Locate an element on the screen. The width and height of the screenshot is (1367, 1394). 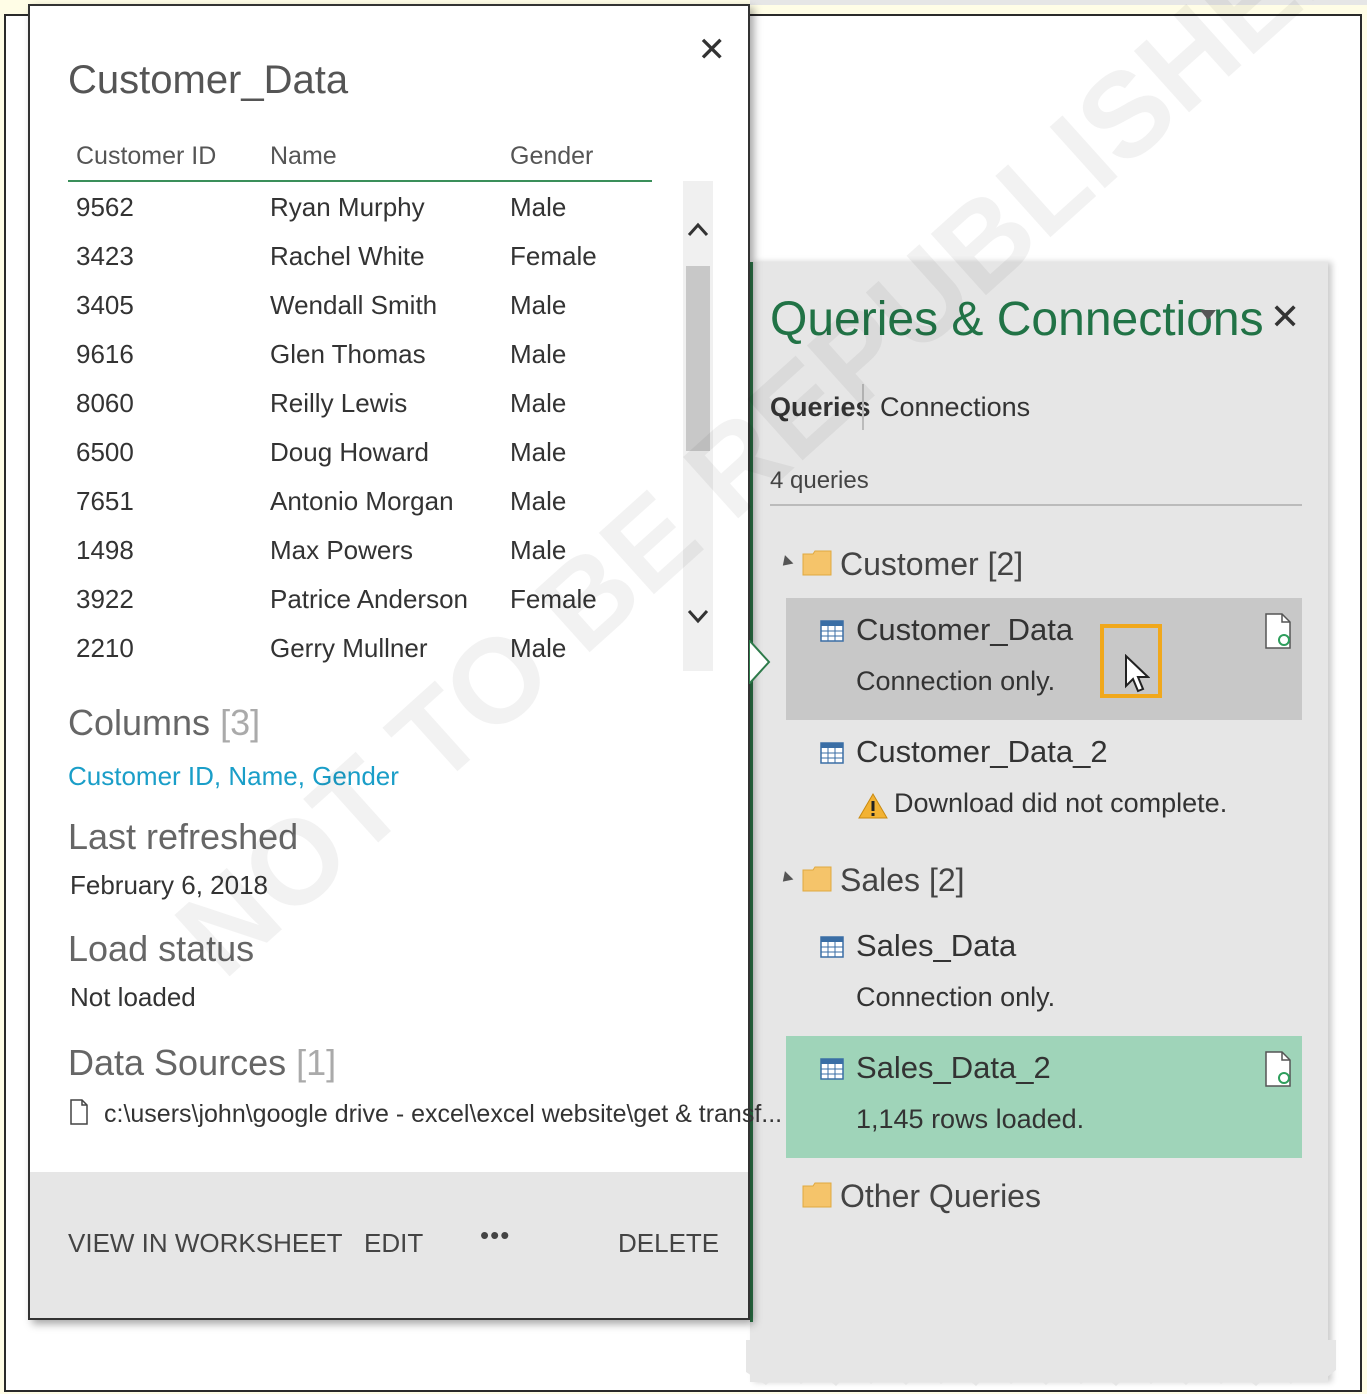
table-row: 3405 Wendall Smith Male is located at coordinates (360, 304).